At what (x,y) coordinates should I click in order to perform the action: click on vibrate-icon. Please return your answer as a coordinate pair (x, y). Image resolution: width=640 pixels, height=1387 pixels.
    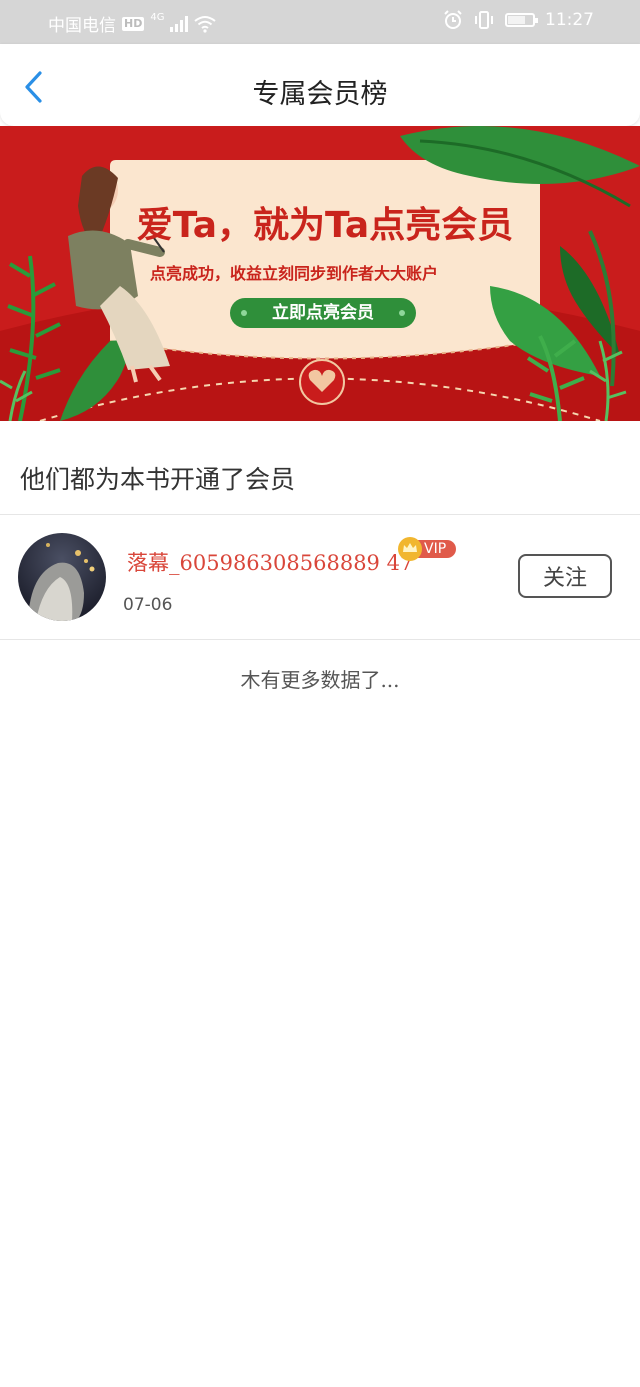
    Looking at the image, I should click on (484, 20).